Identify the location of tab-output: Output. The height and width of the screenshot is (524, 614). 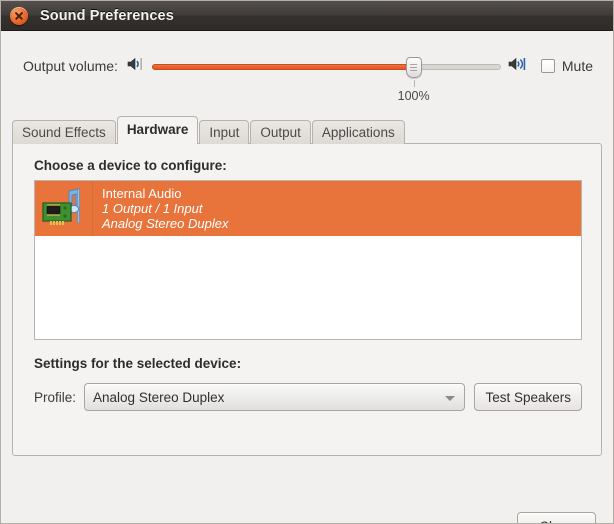
(280, 132).